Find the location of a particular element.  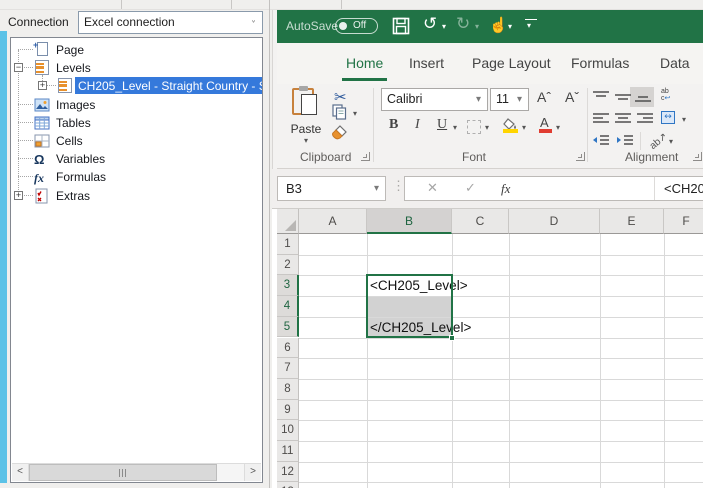

font-dialog-launcher is located at coordinates (580, 156).